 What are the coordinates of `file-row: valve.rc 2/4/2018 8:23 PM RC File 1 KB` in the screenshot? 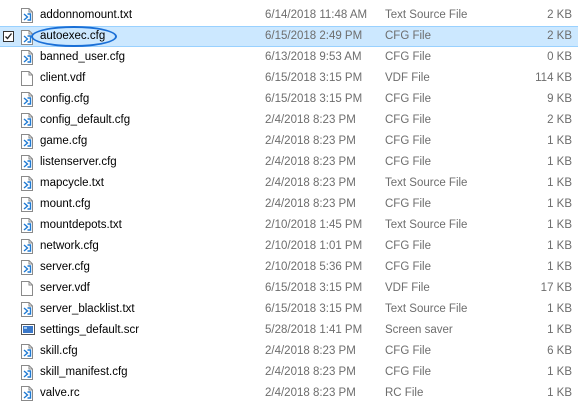 It's located at (289, 393).